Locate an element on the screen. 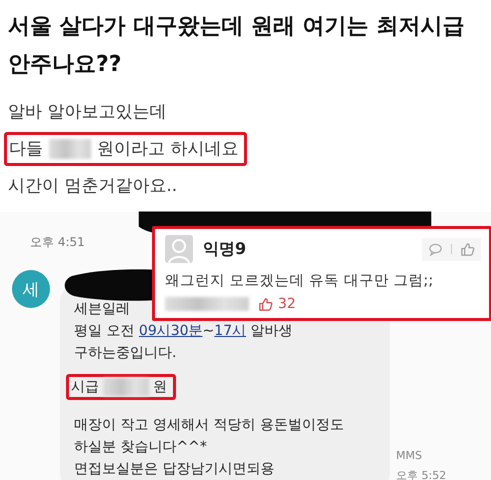  received-time: 오후 4:51 is located at coordinates (57, 242).